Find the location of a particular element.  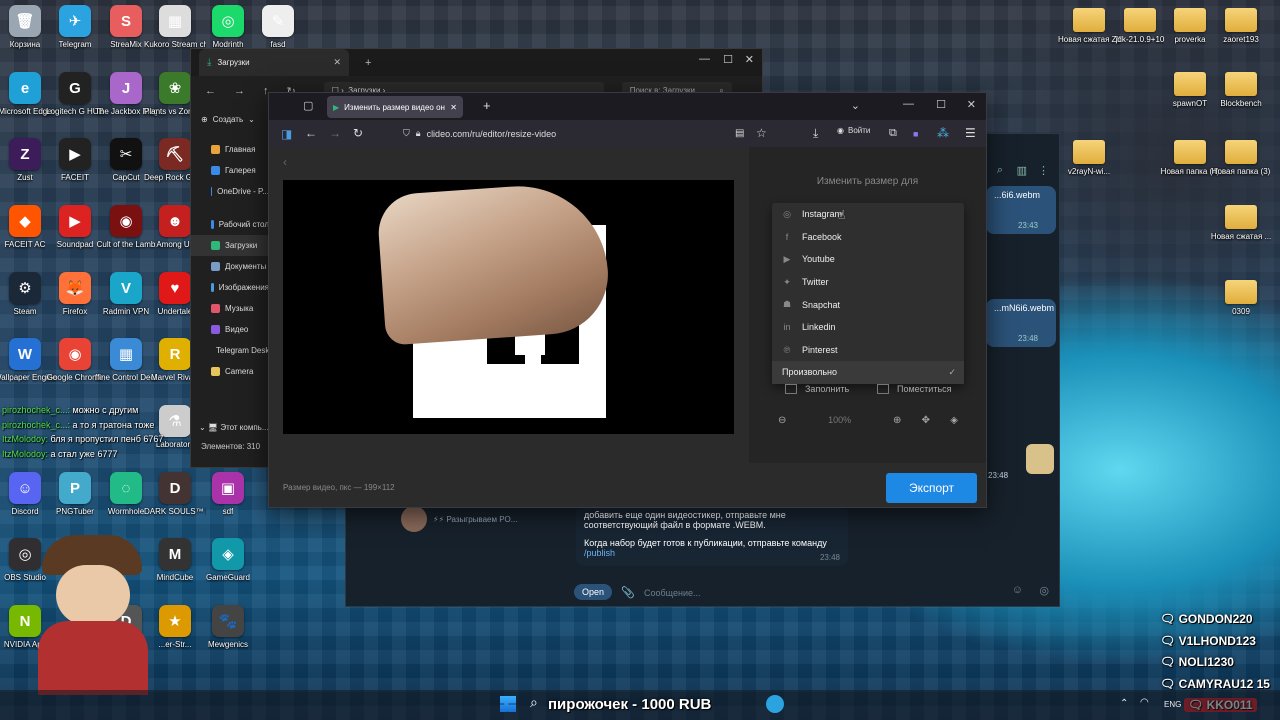

preset-option-selected: Произвольно ✓ is located at coordinates (868, 372).